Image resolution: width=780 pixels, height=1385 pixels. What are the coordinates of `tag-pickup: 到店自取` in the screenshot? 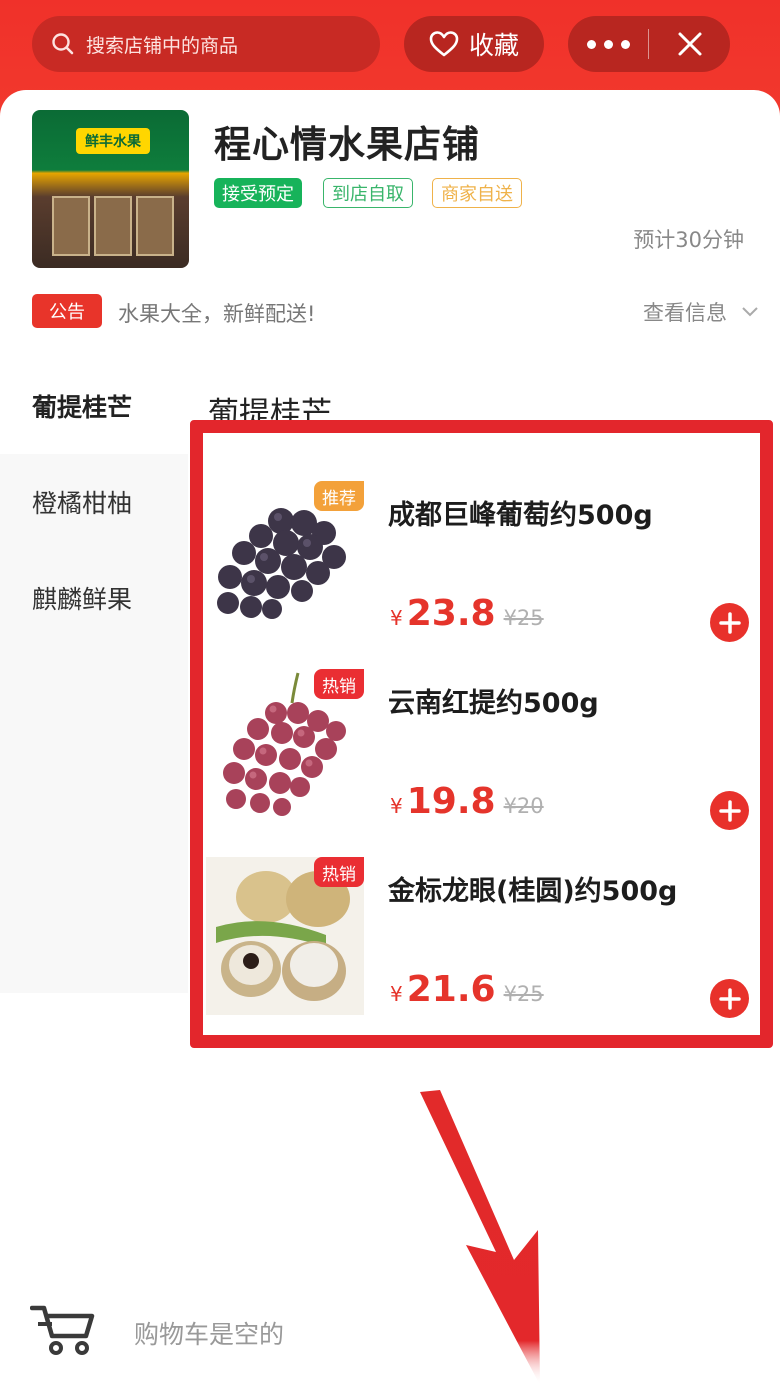 It's located at (368, 193).